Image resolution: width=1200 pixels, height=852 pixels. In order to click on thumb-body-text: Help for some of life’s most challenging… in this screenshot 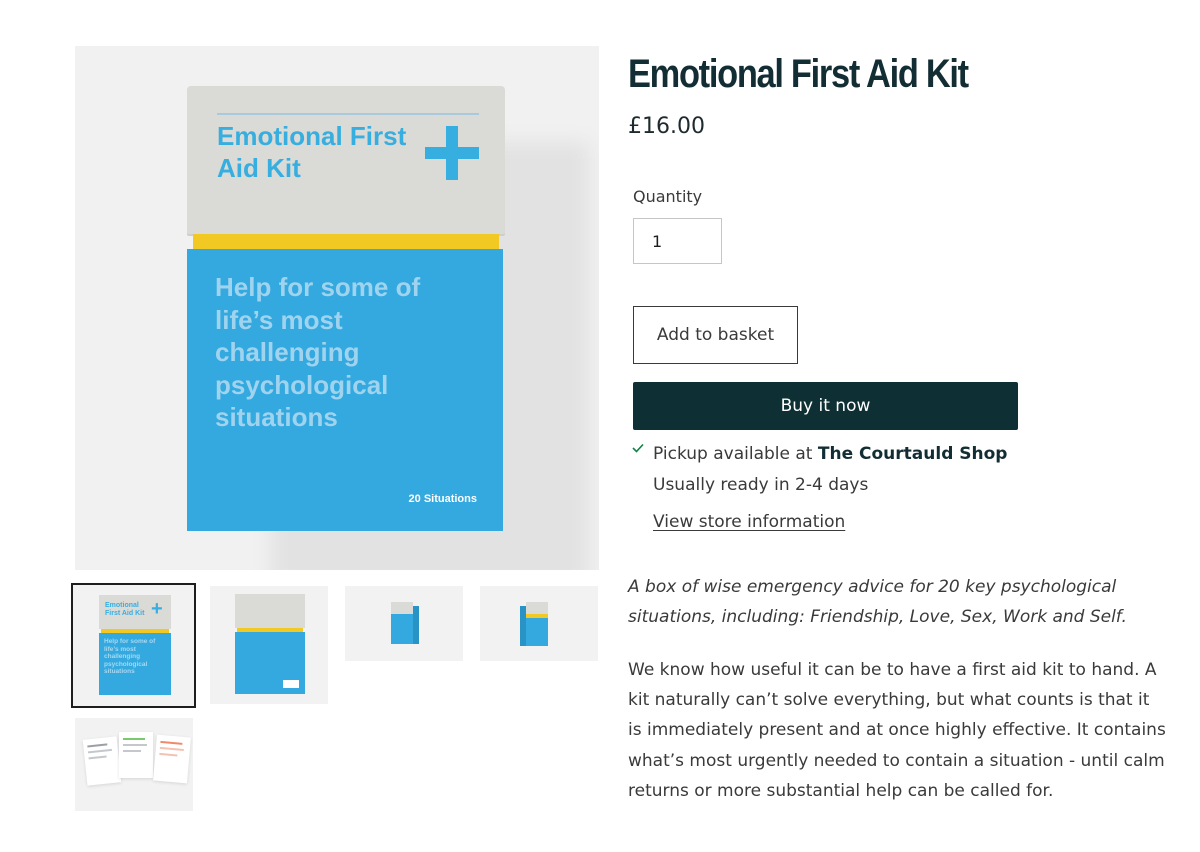, I will do `click(130, 656)`.